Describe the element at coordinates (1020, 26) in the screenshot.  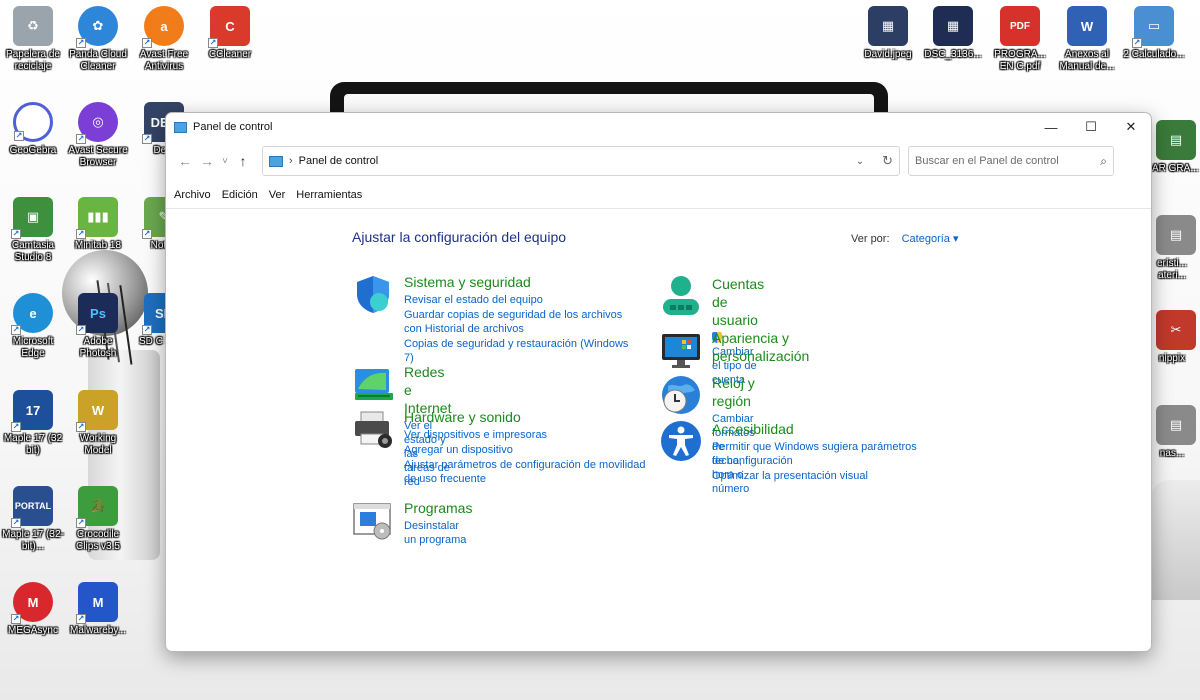
I see `pdf-file-icon: PDF` at that location.